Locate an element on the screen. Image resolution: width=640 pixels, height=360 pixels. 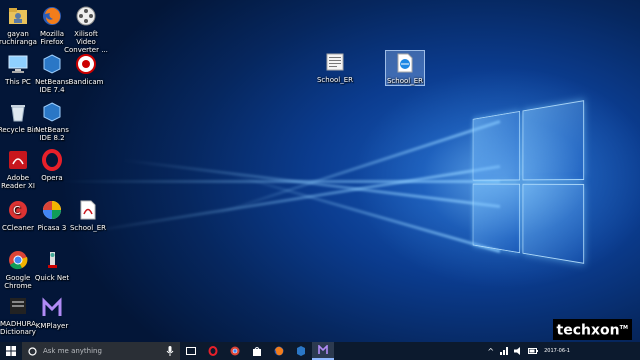
desktop-icon-school-er-doc: School_ER is located at coordinates (335, 67).